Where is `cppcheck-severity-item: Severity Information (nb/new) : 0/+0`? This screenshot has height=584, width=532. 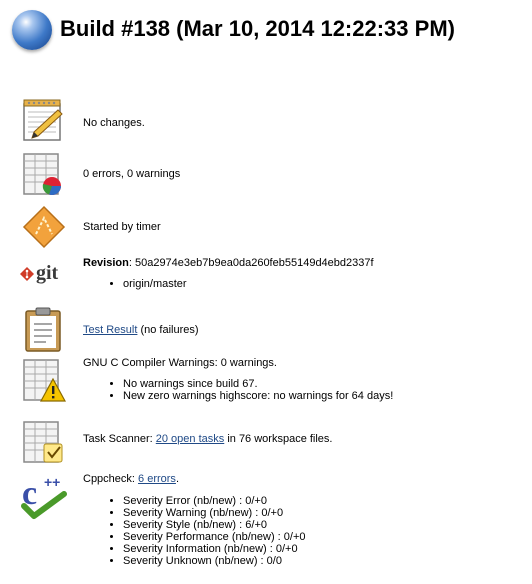
cppcheck-severity-item: Severity Information (nb/new) : 0/+0 is located at coordinates (318, 549).